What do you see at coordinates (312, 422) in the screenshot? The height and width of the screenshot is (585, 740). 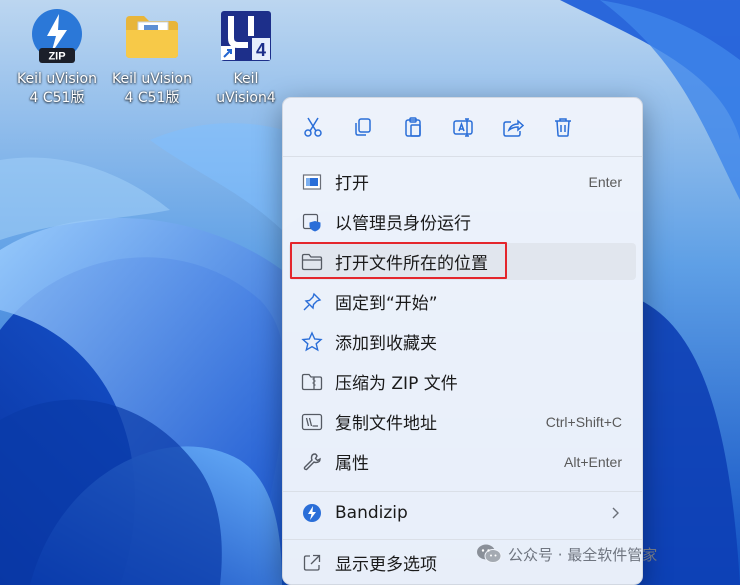 I see `copy-path-icon` at bounding box center [312, 422].